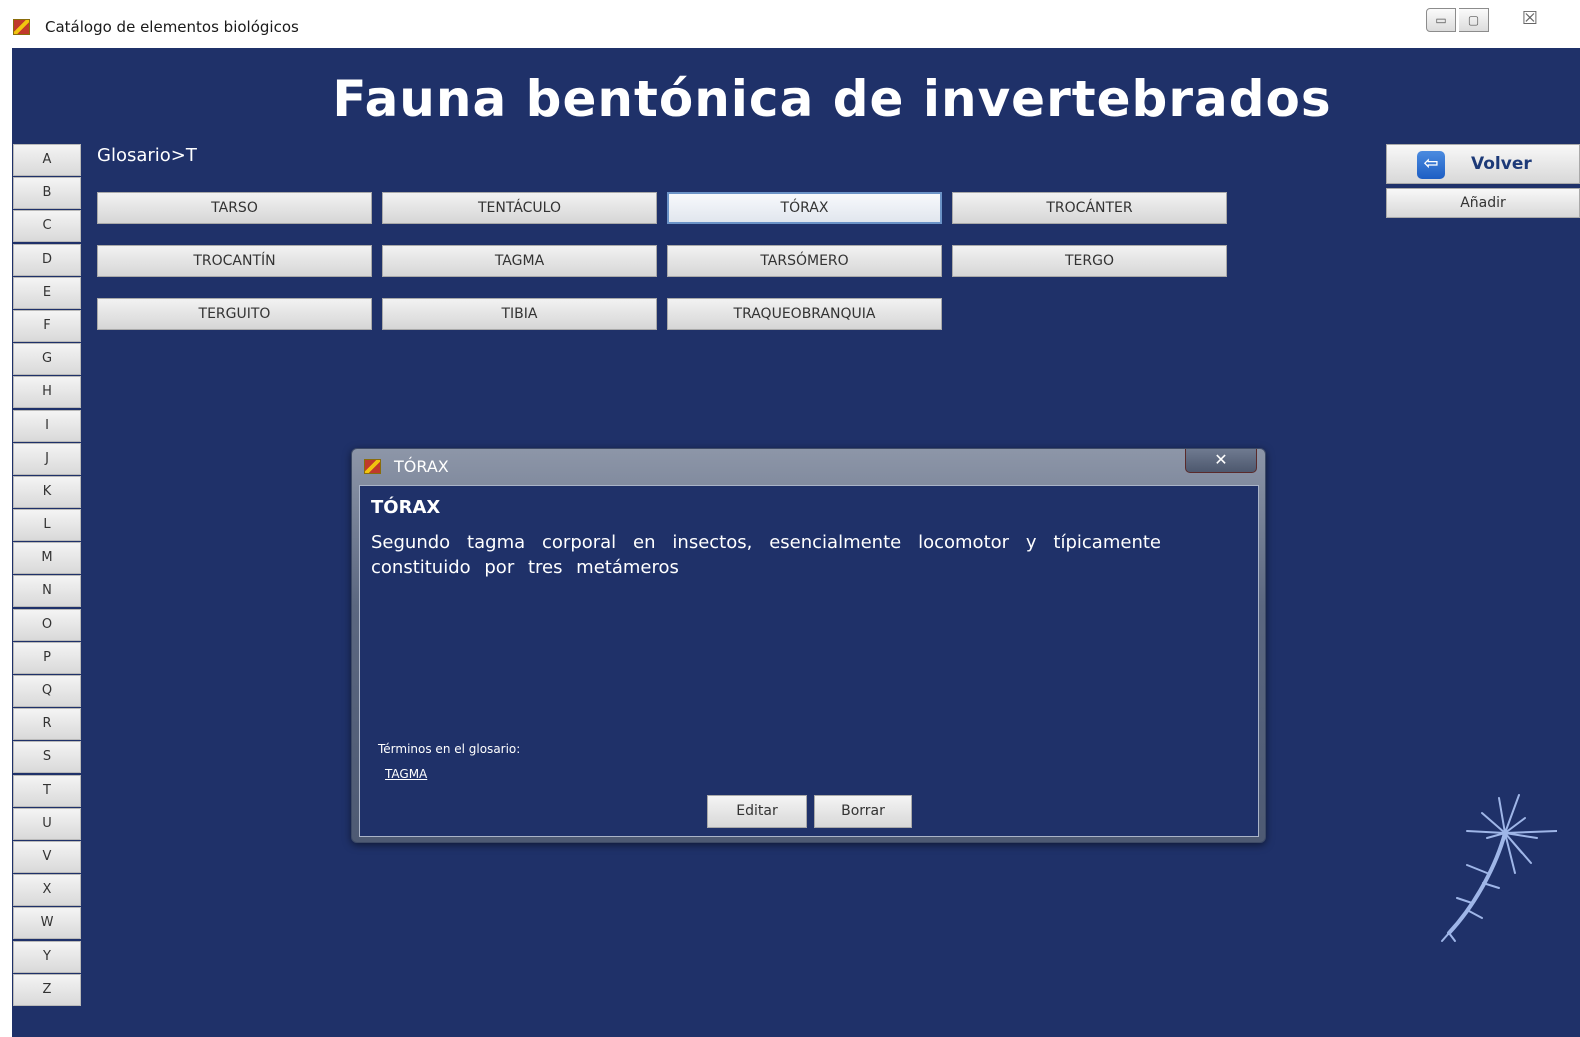 The width and height of the screenshot is (1580, 1037). Describe the element at coordinates (47, 226) in the screenshot. I see `letter-button-c: C` at that location.